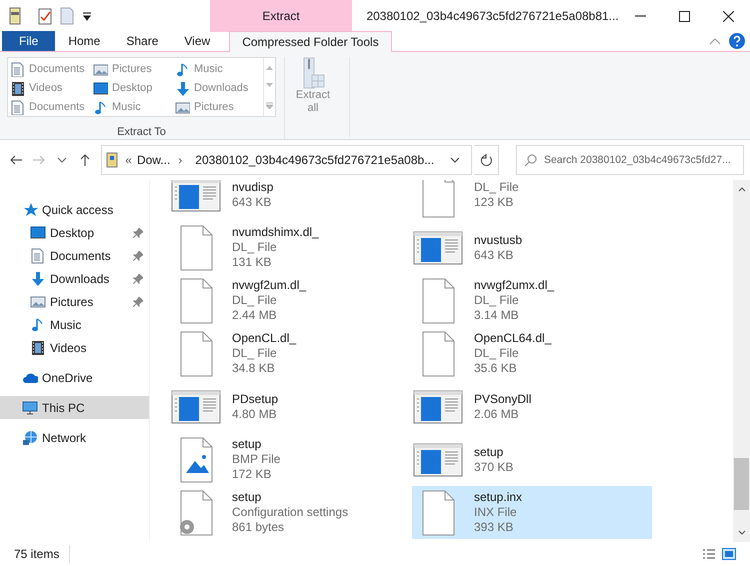 This screenshot has width=750, height=566. Describe the element at coordinates (684, 16) in the screenshot. I see `maximize-icon` at that location.